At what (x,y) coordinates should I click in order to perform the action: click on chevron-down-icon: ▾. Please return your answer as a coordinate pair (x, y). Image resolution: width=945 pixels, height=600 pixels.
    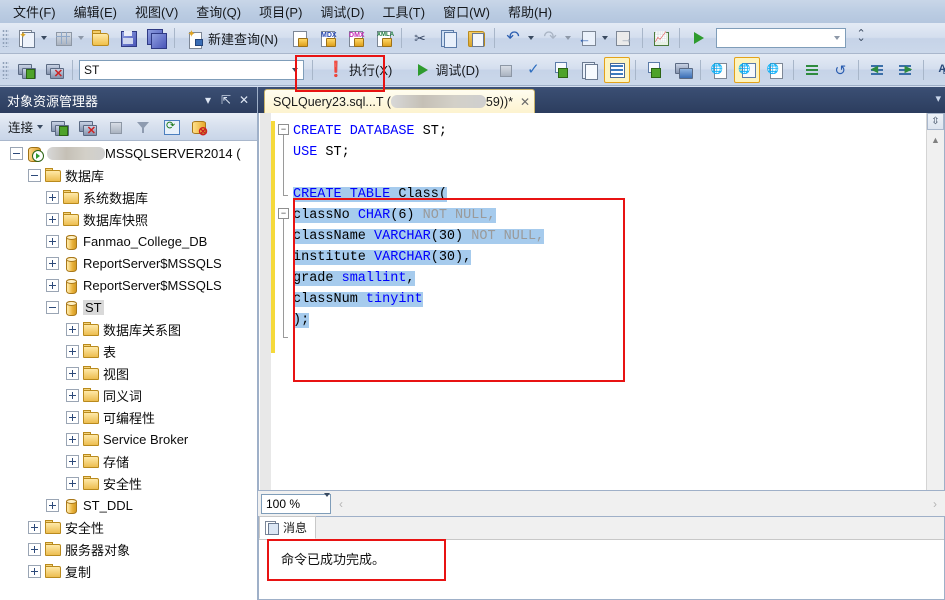
    Looking at the image, I should click on (208, 100).